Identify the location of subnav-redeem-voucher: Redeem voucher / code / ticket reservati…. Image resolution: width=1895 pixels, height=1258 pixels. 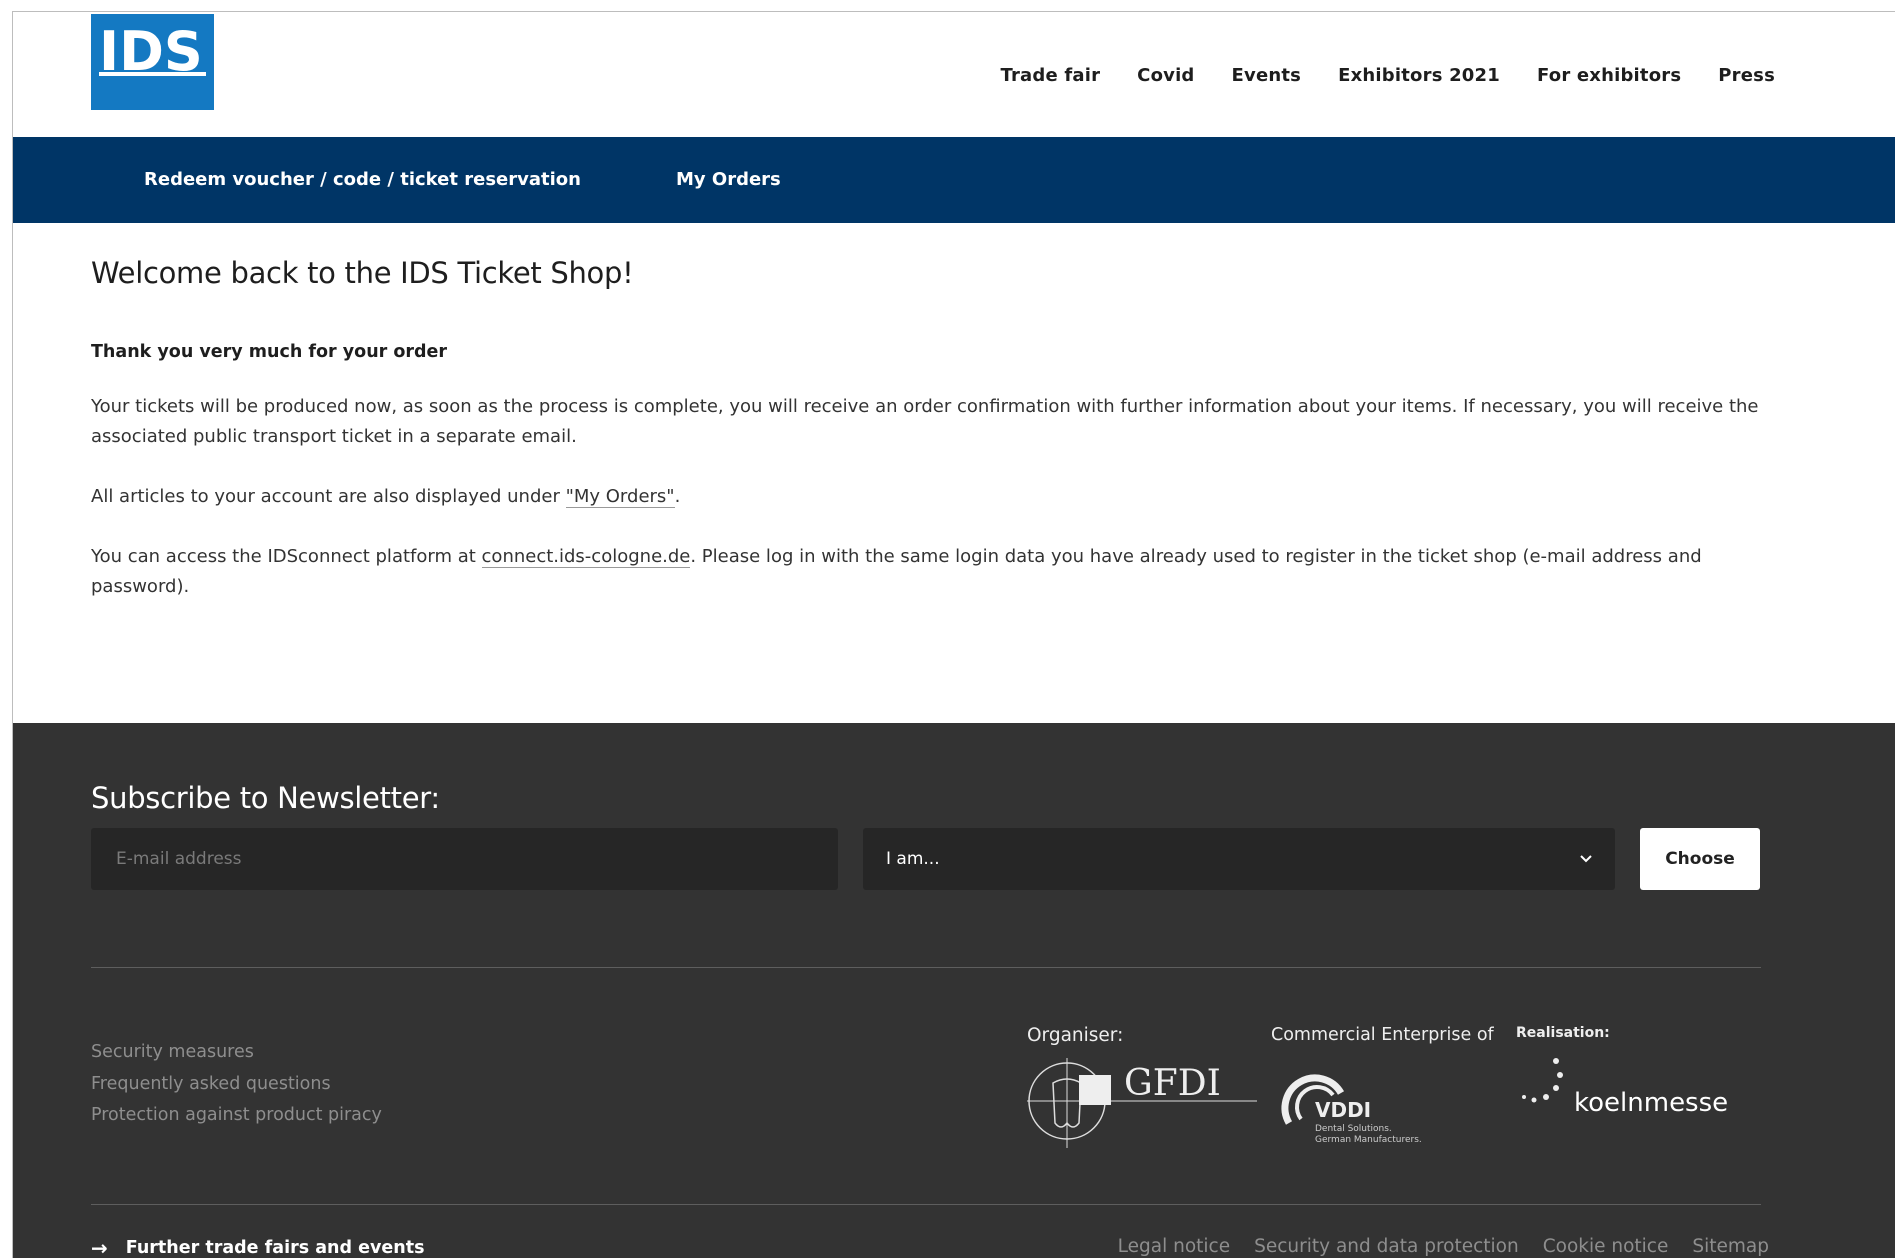
(362, 179).